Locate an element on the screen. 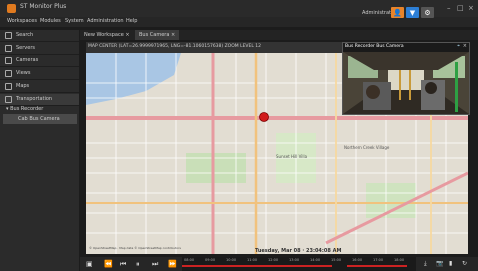  map-place-label: Sunset Hill Villa is located at coordinates (292, 156).